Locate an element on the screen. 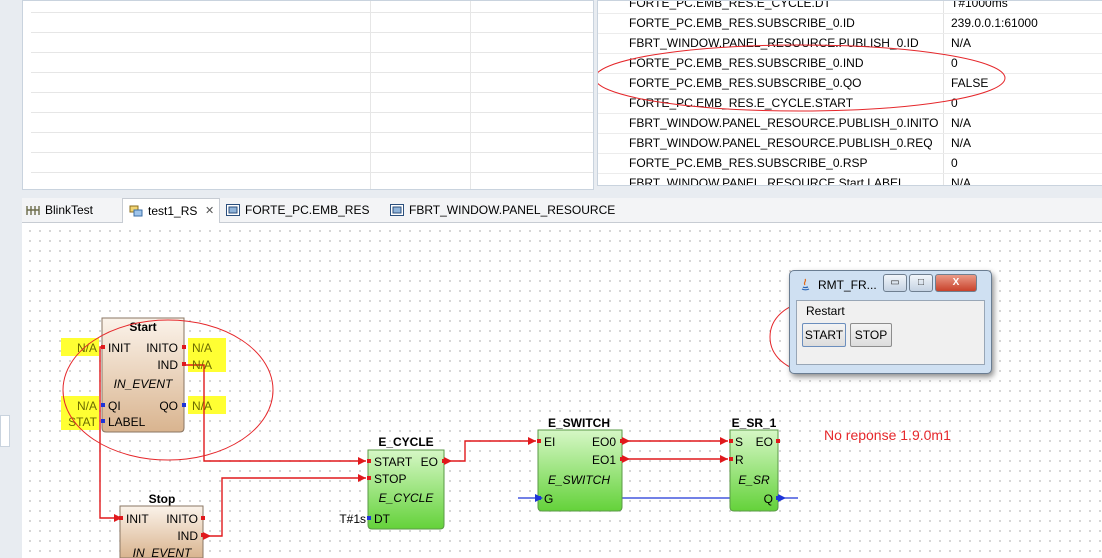 This screenshot has width=1102, height=558. block-name: Stop is located at coordinates (162, 499).